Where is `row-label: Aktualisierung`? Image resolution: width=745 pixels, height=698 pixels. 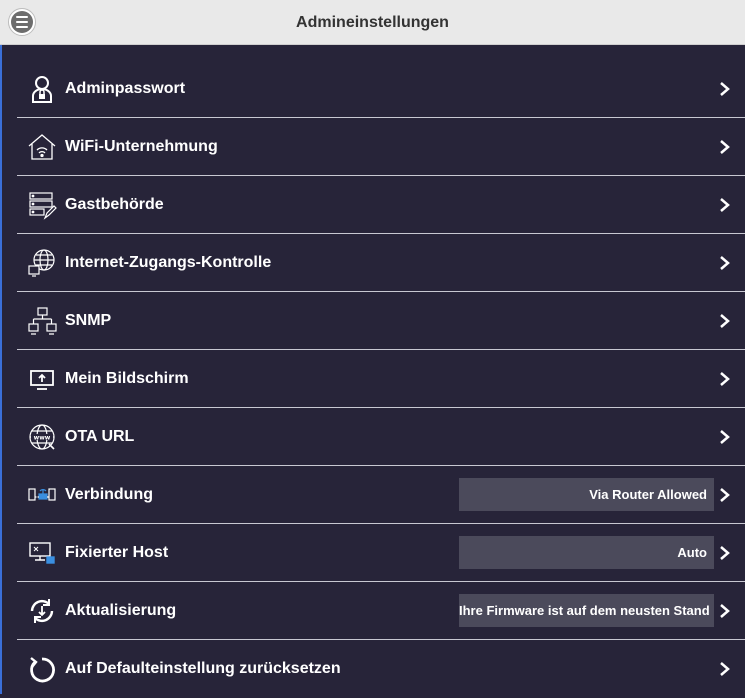 row-label: Aktualisierung is located at coordinates (121, 610).